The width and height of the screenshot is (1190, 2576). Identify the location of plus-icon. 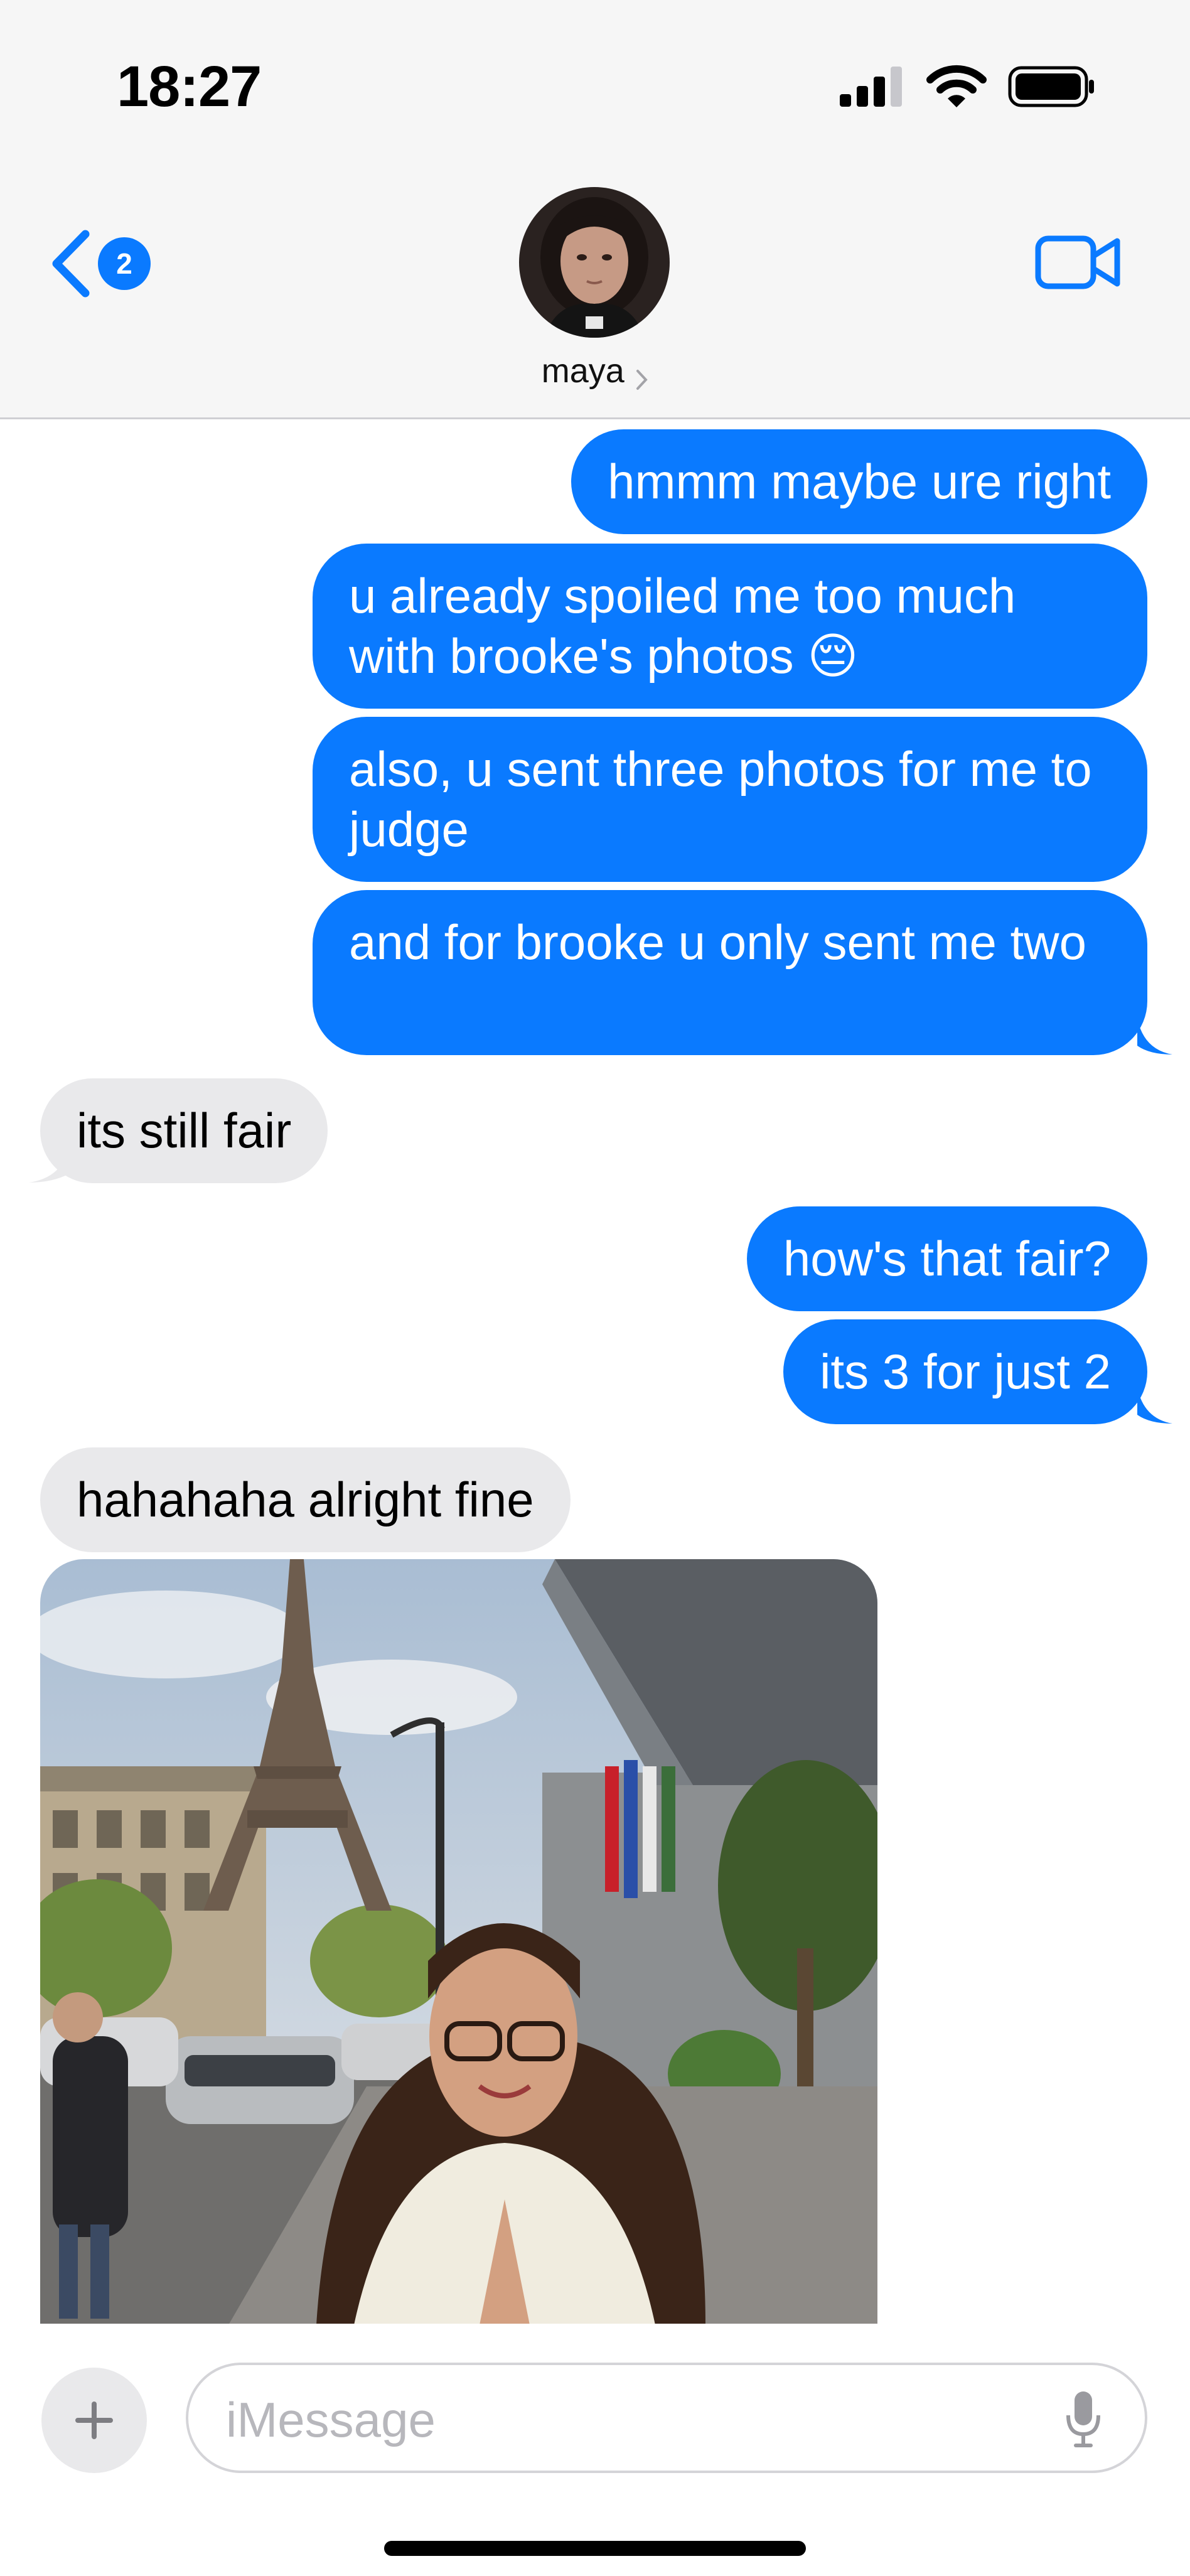
(94, 2420).